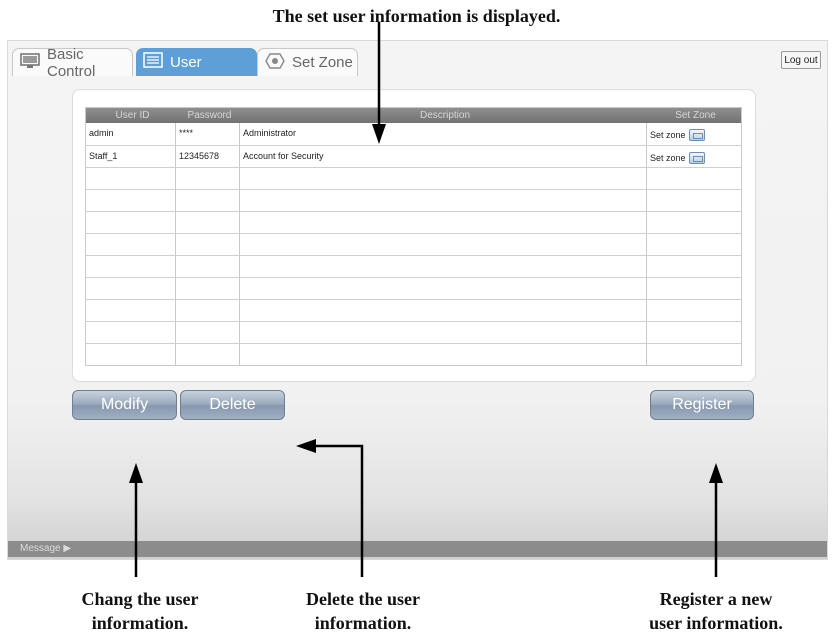 The width and height of the screenshot is (833, 639). I want to click on table-row: admin **** Administrator Set zone, so click(413, 134).